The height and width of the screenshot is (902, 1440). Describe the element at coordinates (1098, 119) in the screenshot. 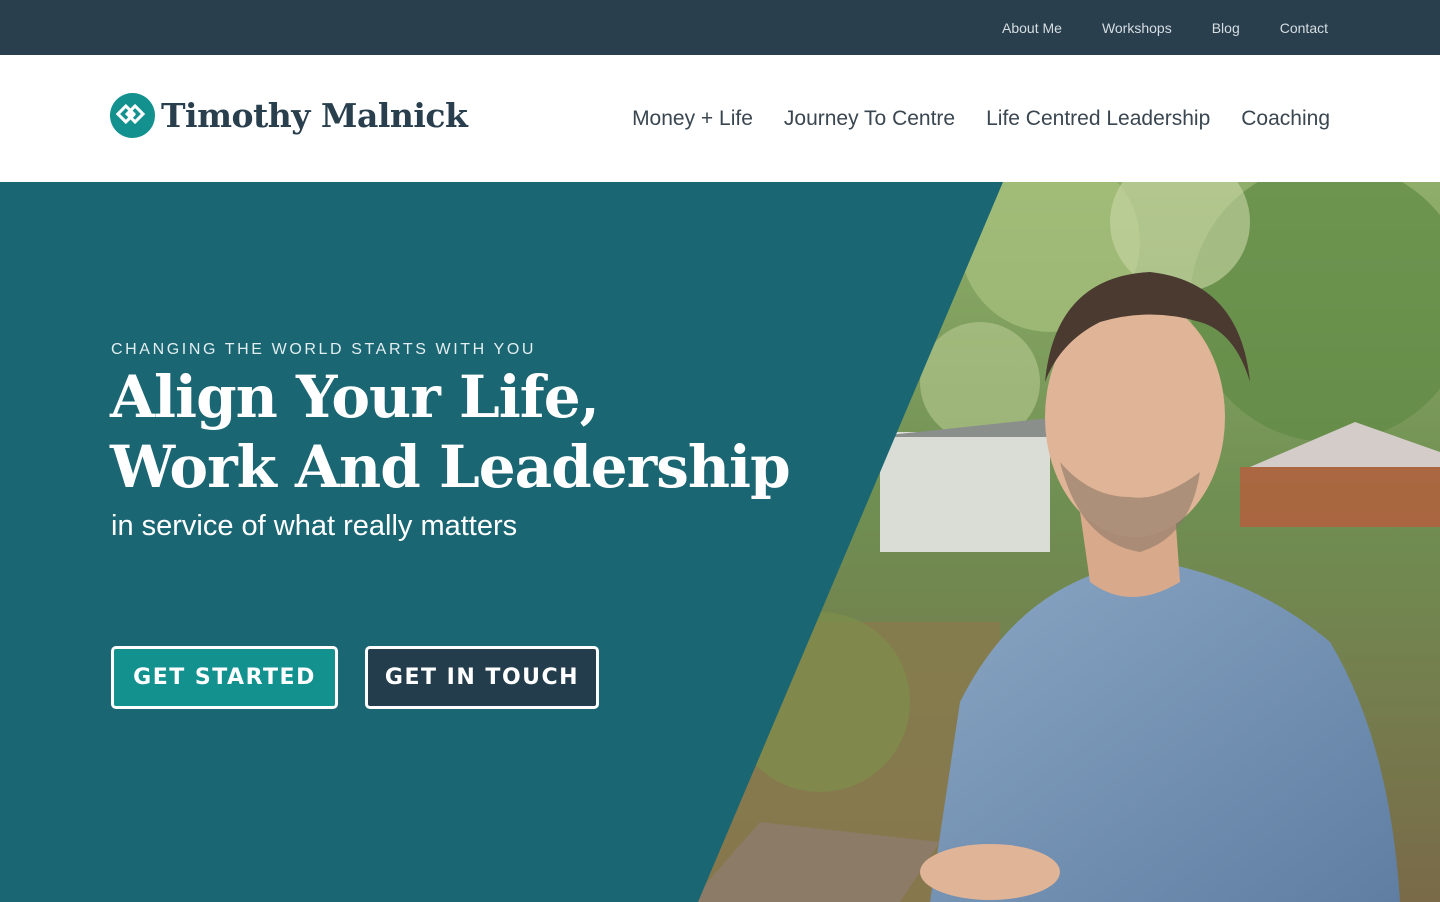

I see `nav-link-life-centred-leadership: Life Centred Leadership` at that location.